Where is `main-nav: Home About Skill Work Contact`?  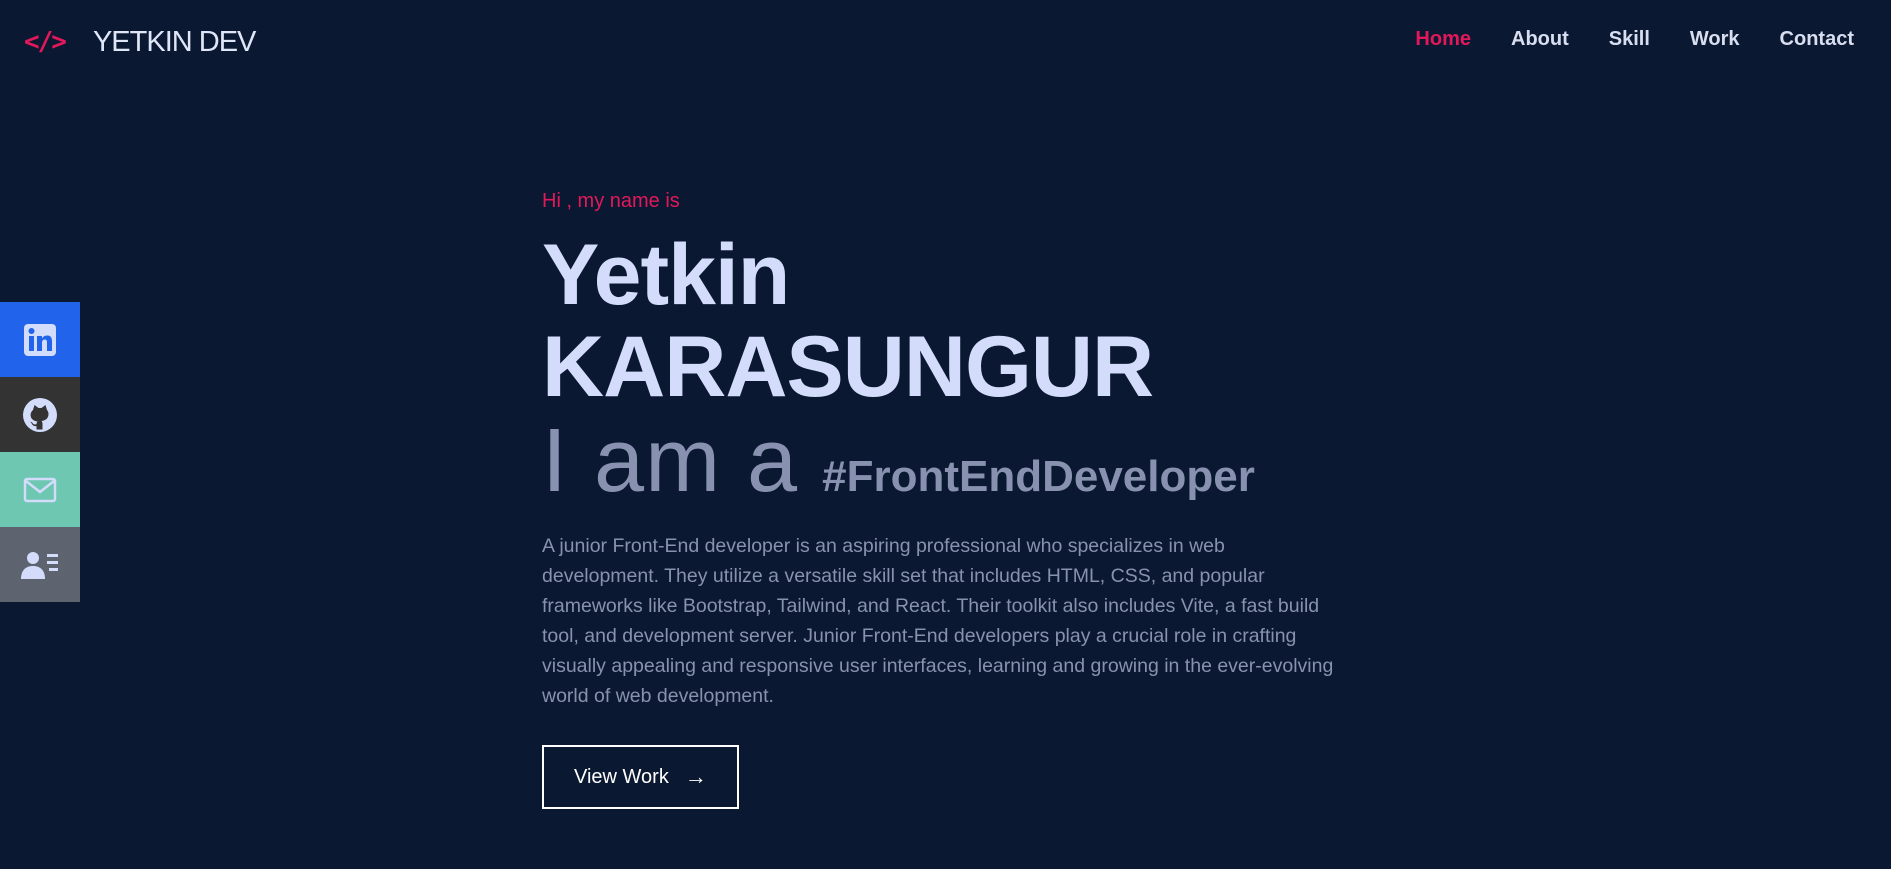
main-nav: Home About Skill Work Contact is located at coordinates (1634, 39).